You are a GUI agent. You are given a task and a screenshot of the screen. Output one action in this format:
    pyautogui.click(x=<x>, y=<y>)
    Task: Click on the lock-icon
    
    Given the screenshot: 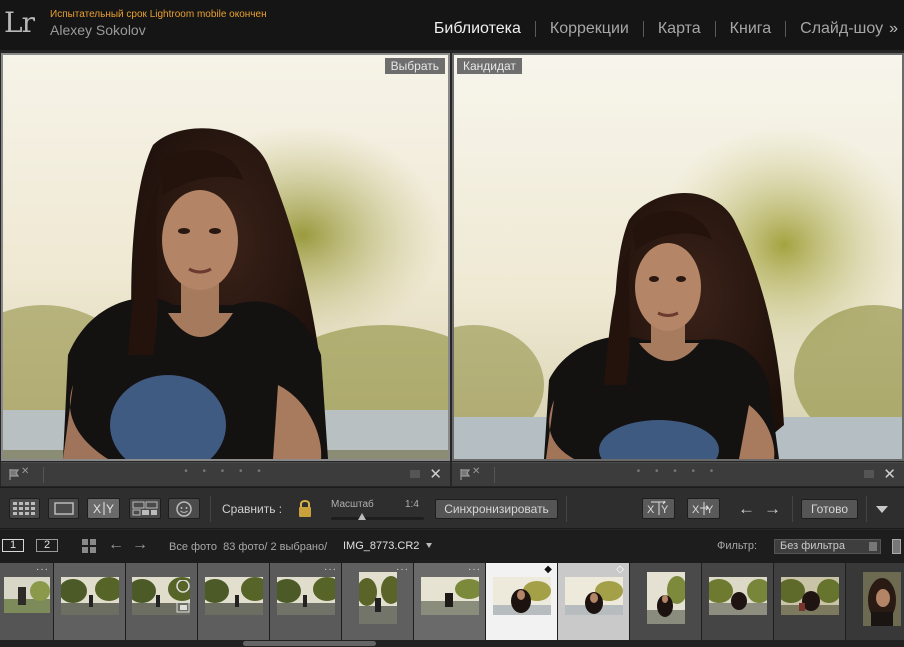 What is the action you would take?
    pyautogui.click(x=305, y=508)
    